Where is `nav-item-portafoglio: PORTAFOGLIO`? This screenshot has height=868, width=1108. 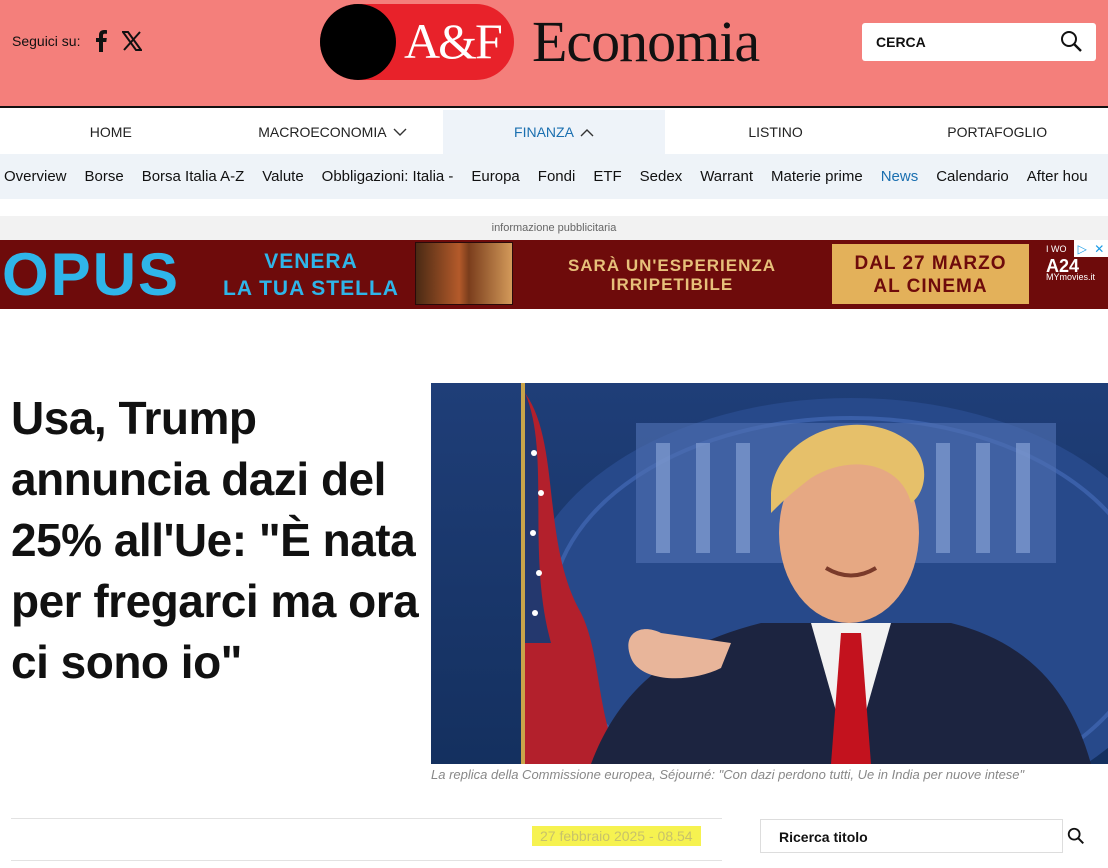
nav-item-portafoglio: PORTAFOGLIO is located at coordinates (997, 132).